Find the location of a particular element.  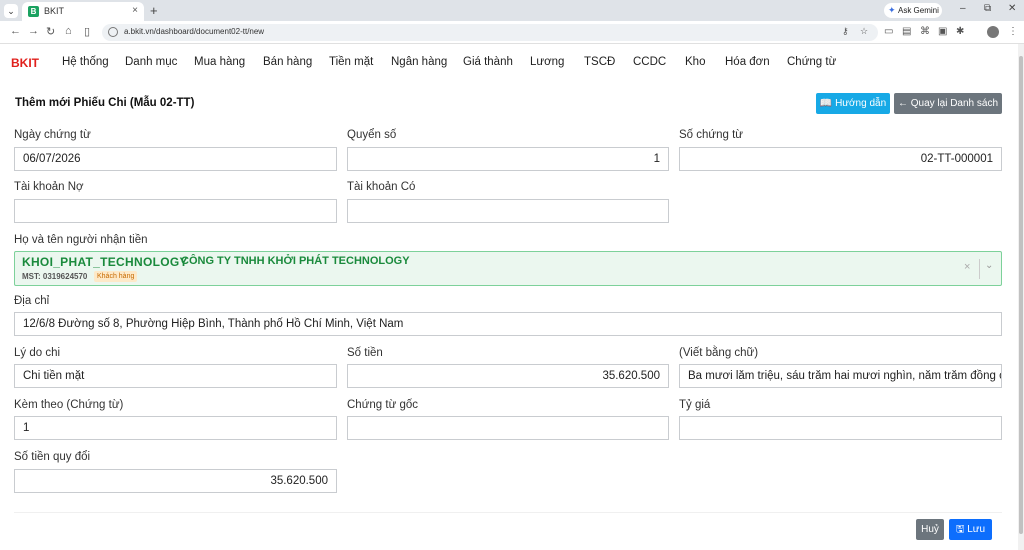

so-chung-tu-input: 02-TT-000001 is located at coordinates (840, 159).